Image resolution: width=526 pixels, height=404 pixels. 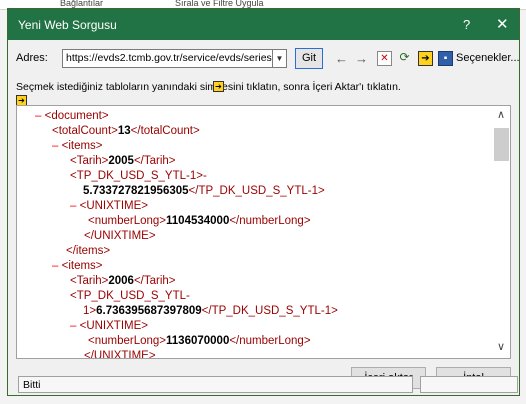 I want to click on xml-line: 1>6.736395687397809</TP_DK_USD_S_YTL-1>, so click(x=210, y=311).